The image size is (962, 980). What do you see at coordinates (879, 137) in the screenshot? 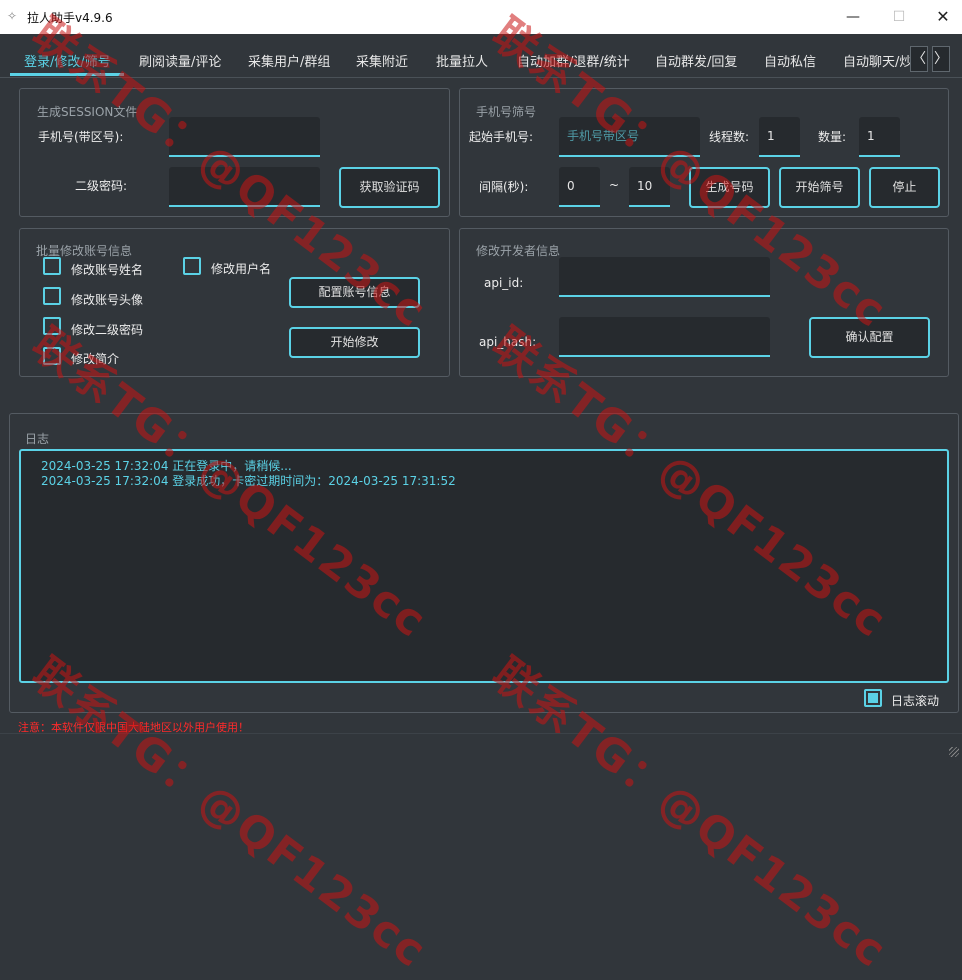
I see `count-input` at bounding box center [879, 137].